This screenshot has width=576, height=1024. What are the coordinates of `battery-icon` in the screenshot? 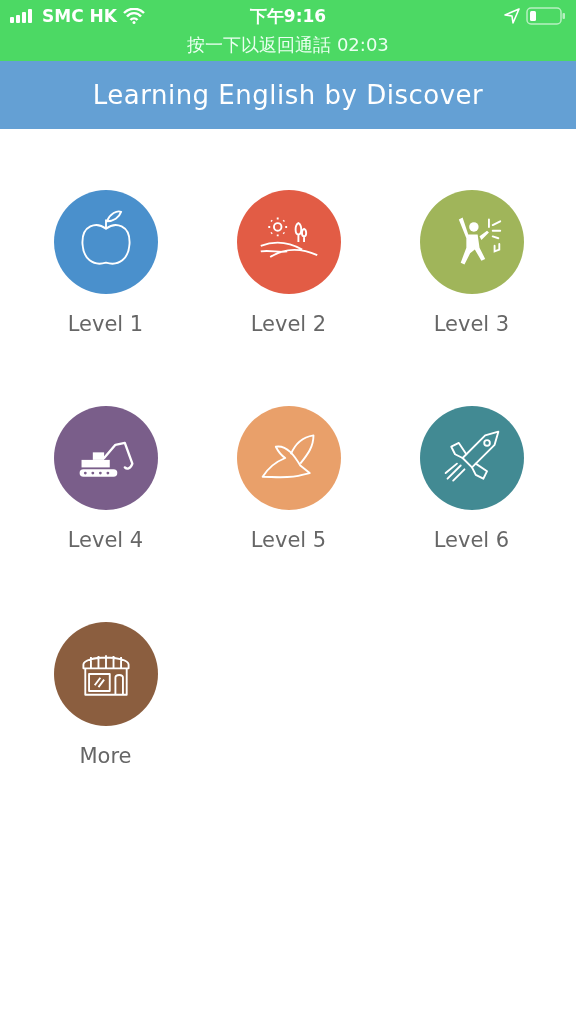 It's located at (546, 16).